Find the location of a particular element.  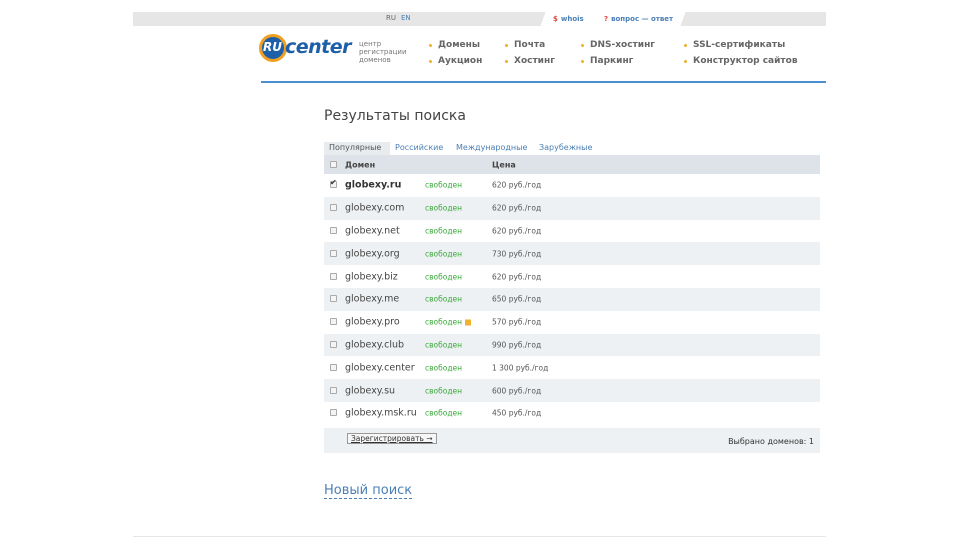

language-switcher: RU EN is located at coordinates (401, 18).